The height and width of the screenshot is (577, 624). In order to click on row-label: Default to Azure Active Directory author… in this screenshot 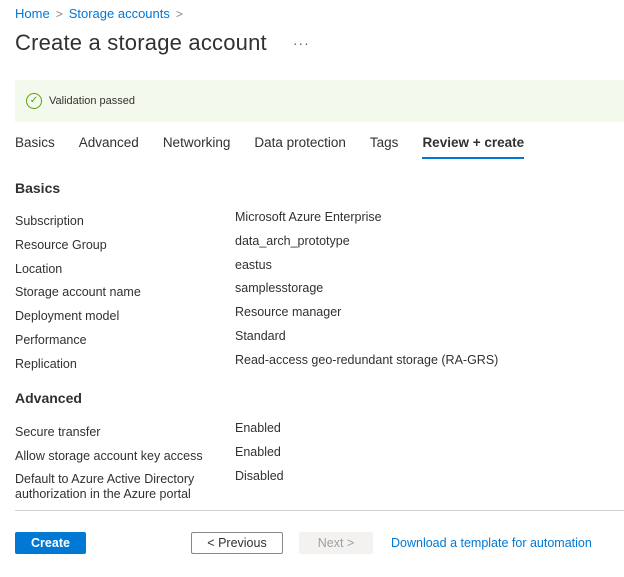, I will do `click(105, 486)`.